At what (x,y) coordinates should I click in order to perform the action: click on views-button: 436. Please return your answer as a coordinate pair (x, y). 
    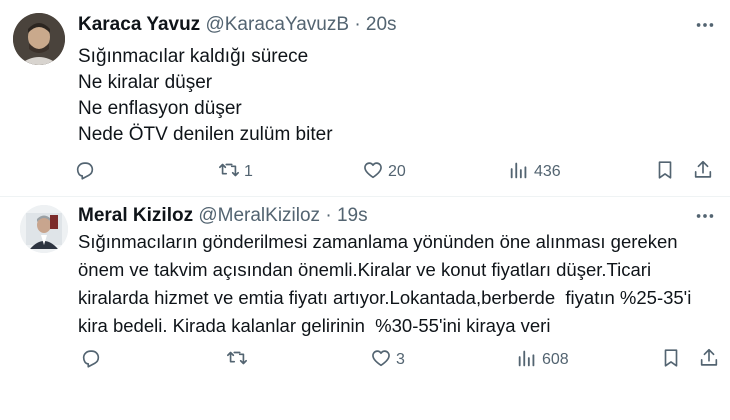
    Looking at the image, I should click on (534, 172).